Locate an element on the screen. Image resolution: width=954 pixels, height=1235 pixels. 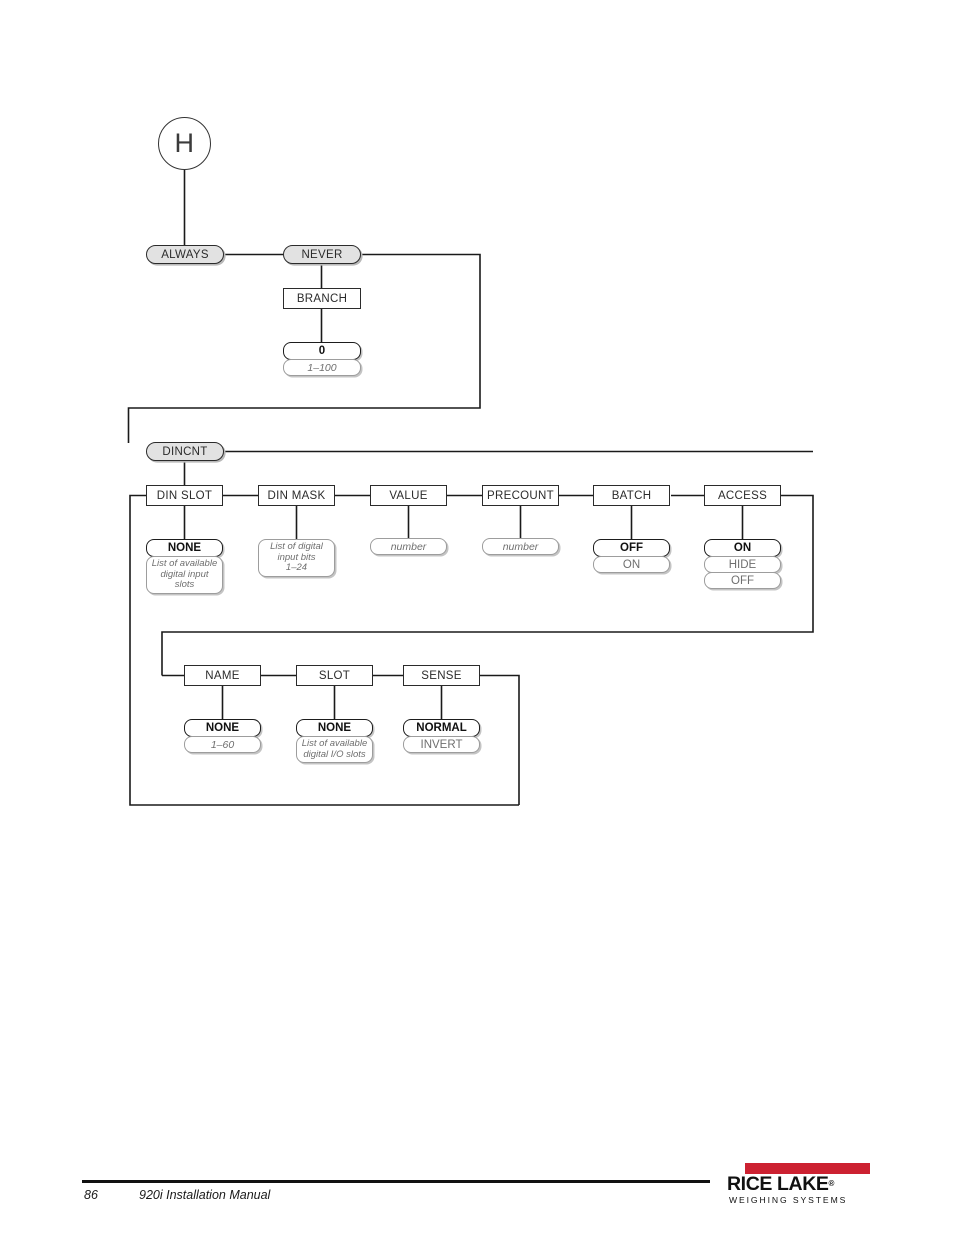
value-stack-access: ON HIDE OFF is located at coordinates (742, 564).